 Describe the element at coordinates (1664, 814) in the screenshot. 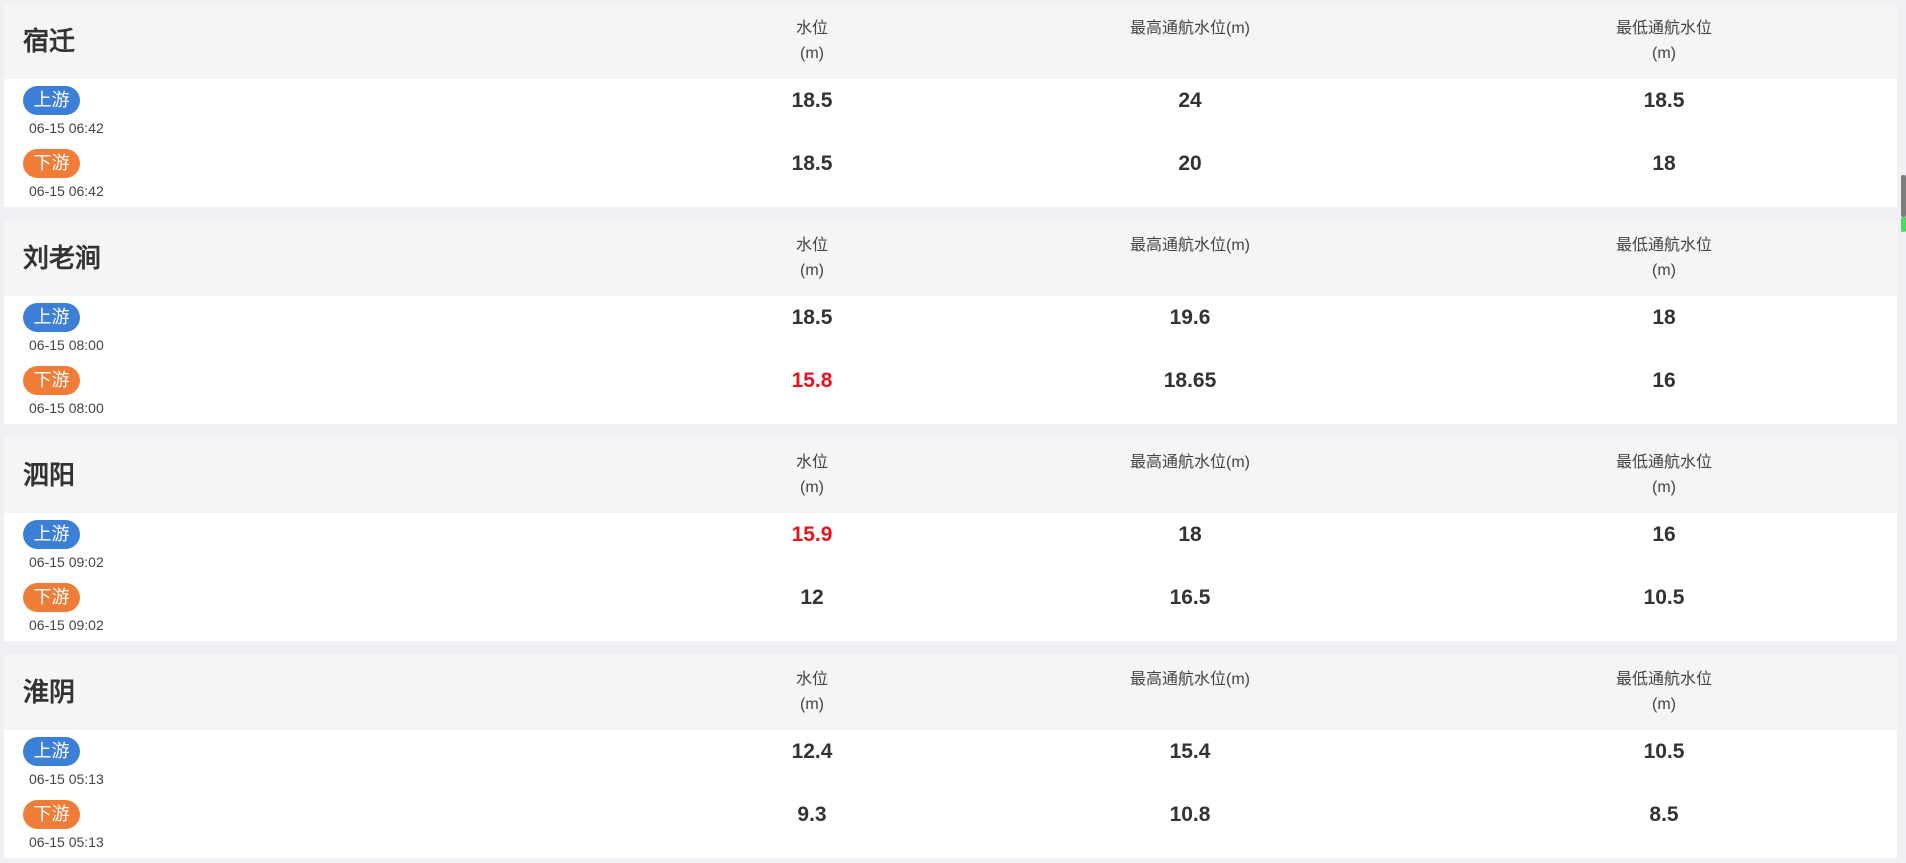

I see `min-navigable-value: 8.5` at that location.